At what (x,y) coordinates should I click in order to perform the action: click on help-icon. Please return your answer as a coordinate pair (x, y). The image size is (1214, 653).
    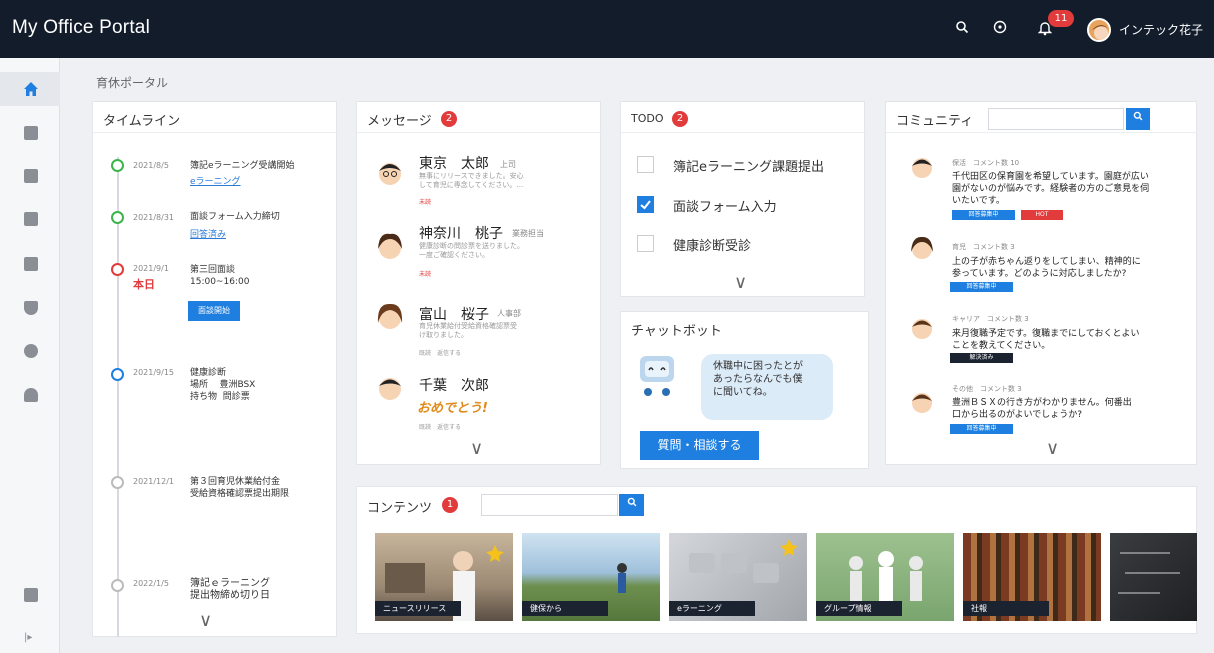
    Looking at the image, I should click on (1000, 29).